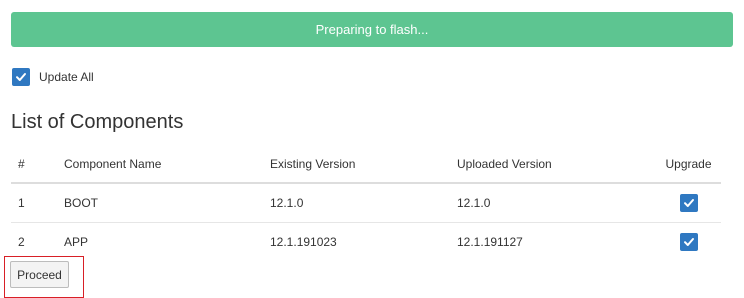  I want to click on uploaded-version: 12.1.0, so click(556, 203).